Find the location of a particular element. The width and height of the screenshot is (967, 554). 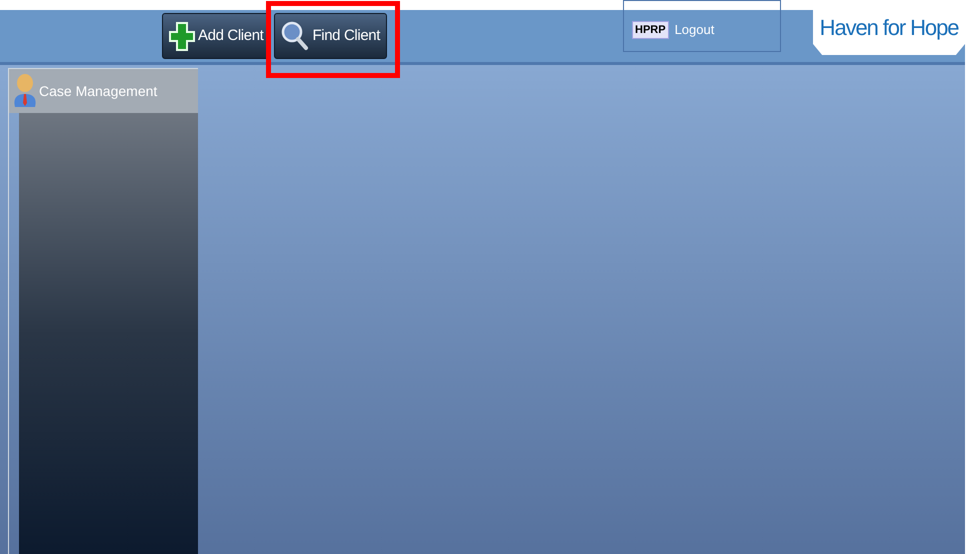

magnifier-icon is located at coordinates (295, 36).